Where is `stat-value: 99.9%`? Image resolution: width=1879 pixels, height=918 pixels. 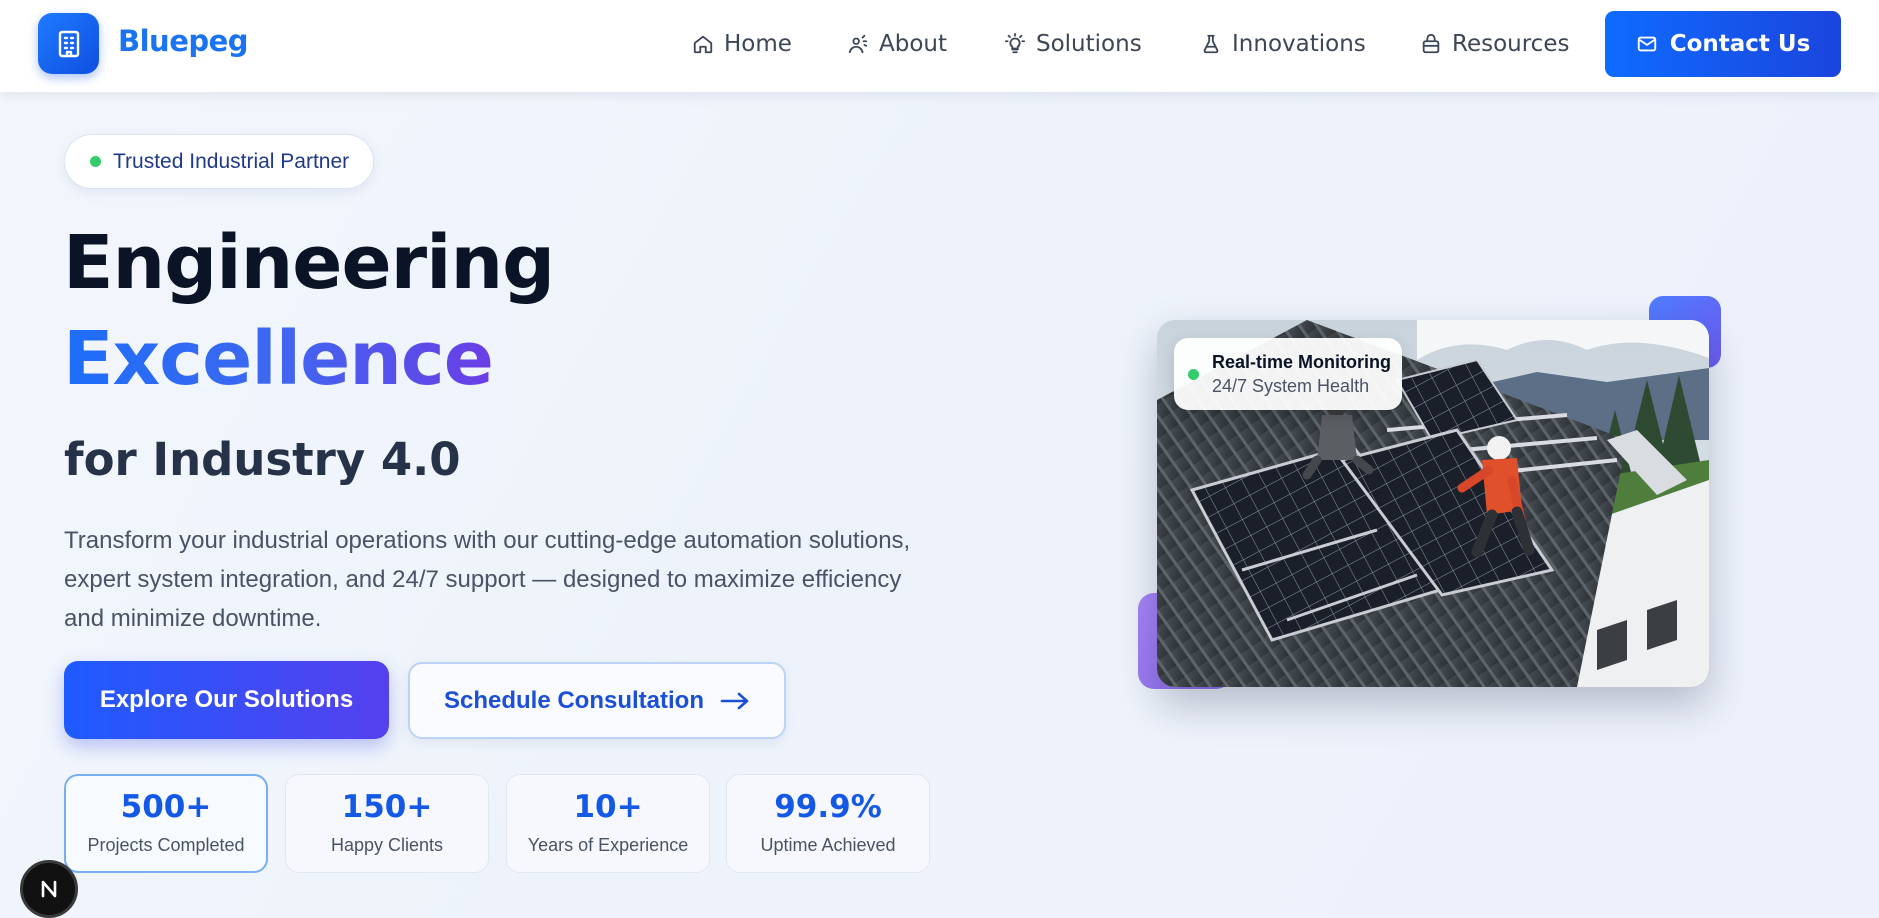
stat-value: 99.9% is located at coordinates (828, 806).